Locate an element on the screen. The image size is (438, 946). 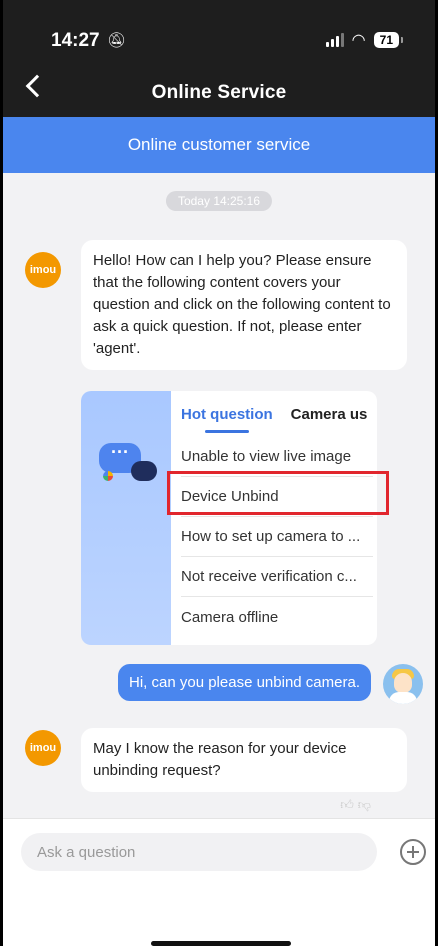
user-message: Hi, can you please unbind camera. is located at coordinates (244, 682).